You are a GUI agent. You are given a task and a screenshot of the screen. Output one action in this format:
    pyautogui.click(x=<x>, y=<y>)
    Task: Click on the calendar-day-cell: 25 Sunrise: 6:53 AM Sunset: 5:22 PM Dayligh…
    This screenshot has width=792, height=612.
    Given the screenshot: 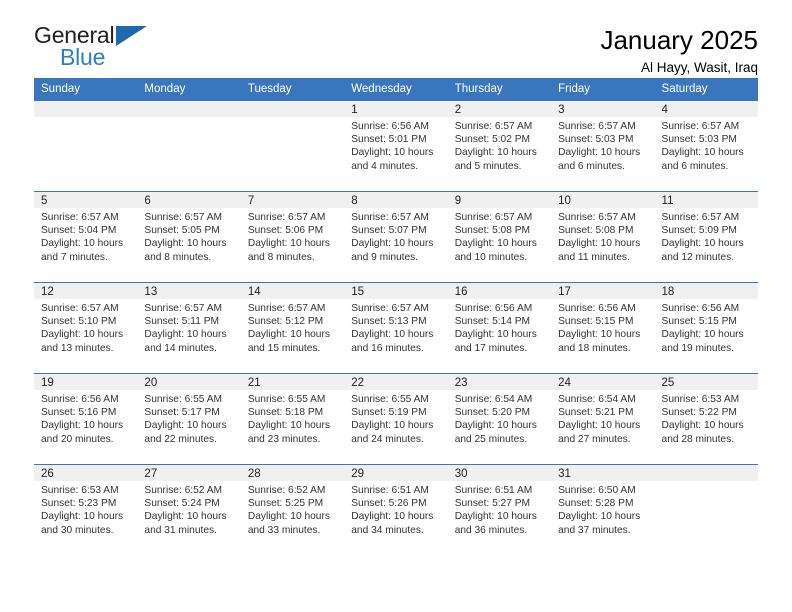 What is the action you would take?
    pyautogui.click(x=706, y=419)
    